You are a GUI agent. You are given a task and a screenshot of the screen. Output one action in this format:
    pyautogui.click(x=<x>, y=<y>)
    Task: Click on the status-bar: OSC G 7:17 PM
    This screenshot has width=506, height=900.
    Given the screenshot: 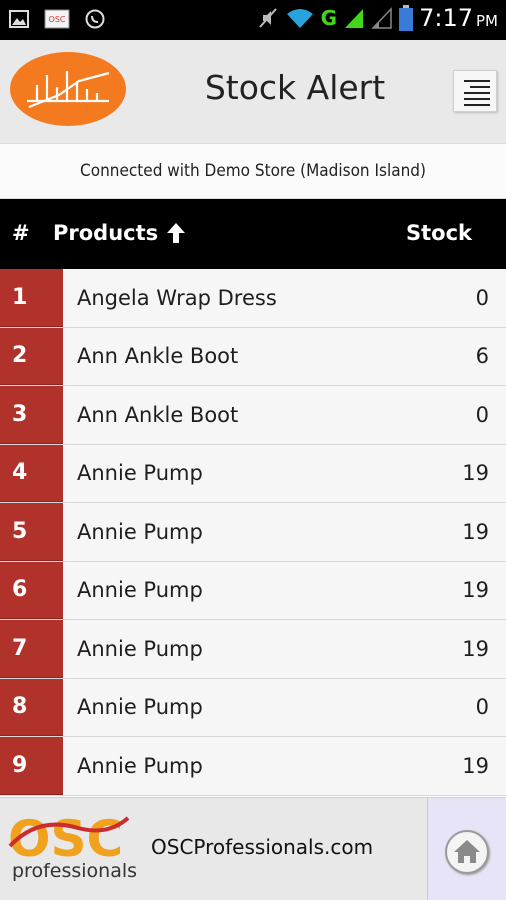 What is the action you would take?
    pyautogui.click(x=253, y=20)
    